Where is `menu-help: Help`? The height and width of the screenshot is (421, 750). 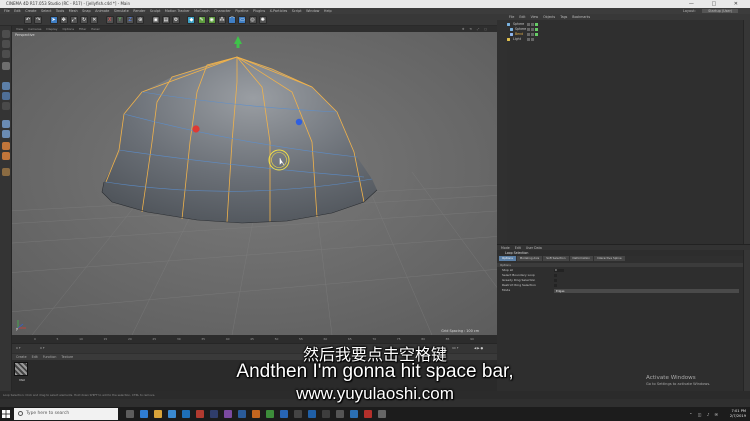
menu-help: Help is located at coordinates (328, 11).